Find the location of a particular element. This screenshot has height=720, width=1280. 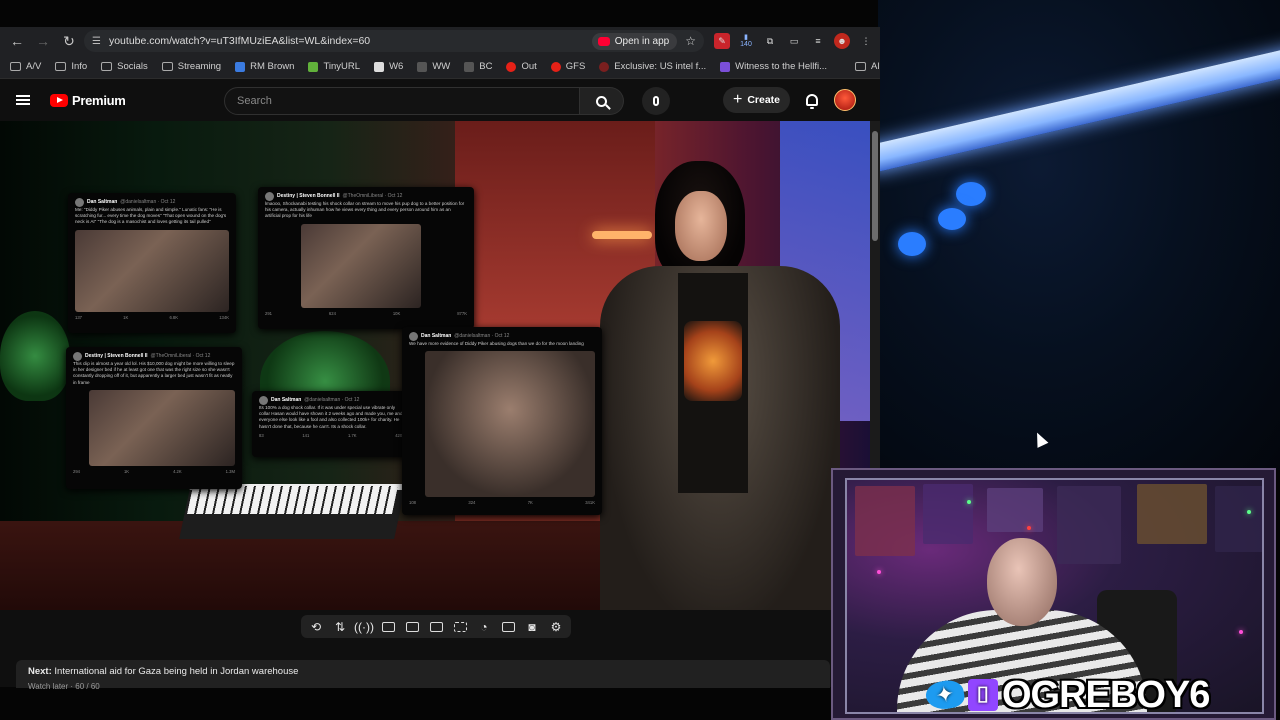

star-icon: ☆ is located at coordinates (690, 41).